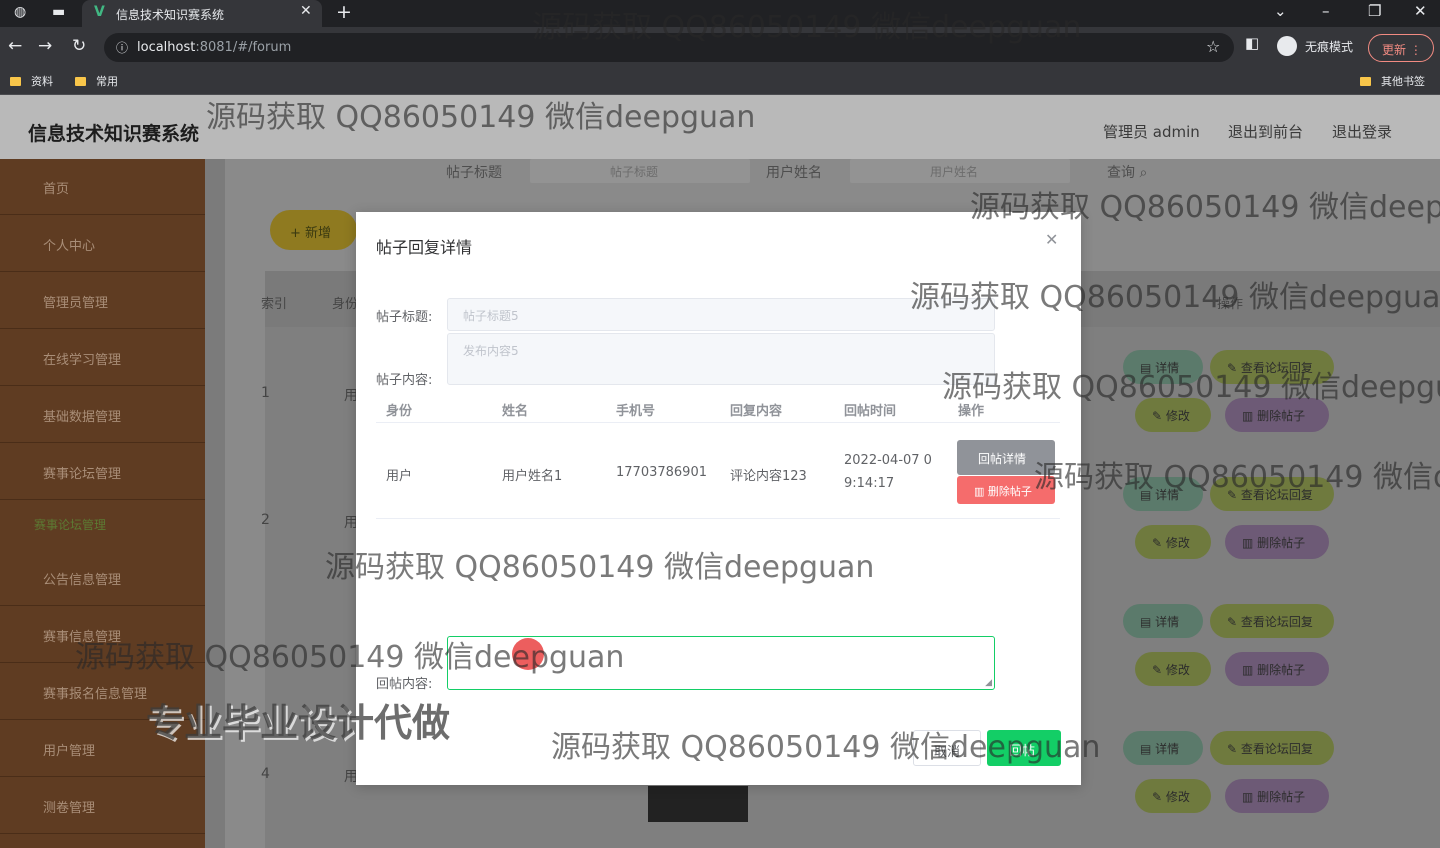 The width and height of the screenshot is (1440, 848). What do you see at coordinates (102, 187) in the screenshot?
I see `sidebar-item-home: 首页` at bounding box center [102, 187].